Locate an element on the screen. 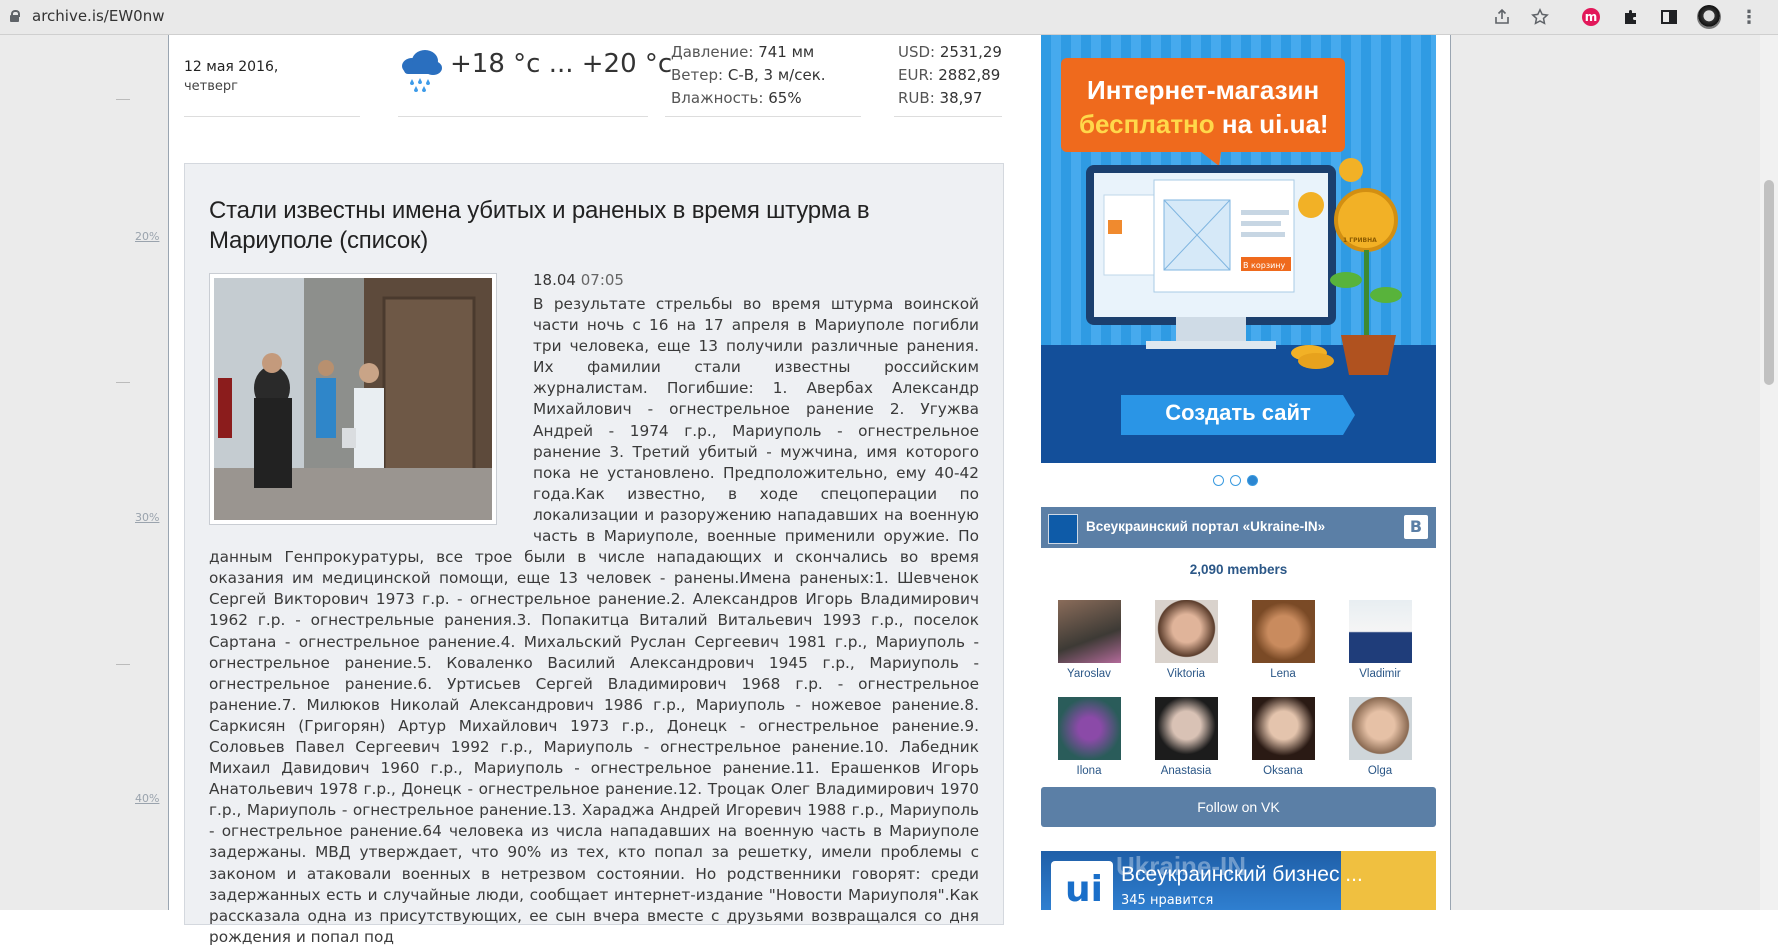 The image size is (1778, 948). url-text: archive.is/EW0nw is located at coordinates (98, 16).